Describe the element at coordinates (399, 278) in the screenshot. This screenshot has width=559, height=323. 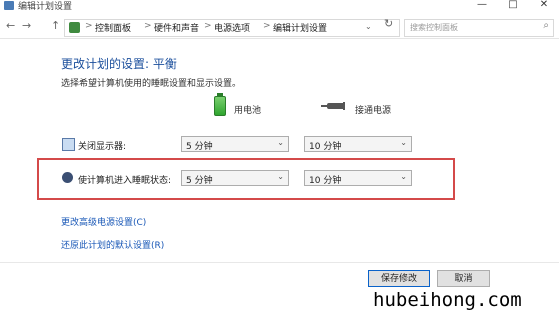
I see `save-button: 保存修改` at that location.